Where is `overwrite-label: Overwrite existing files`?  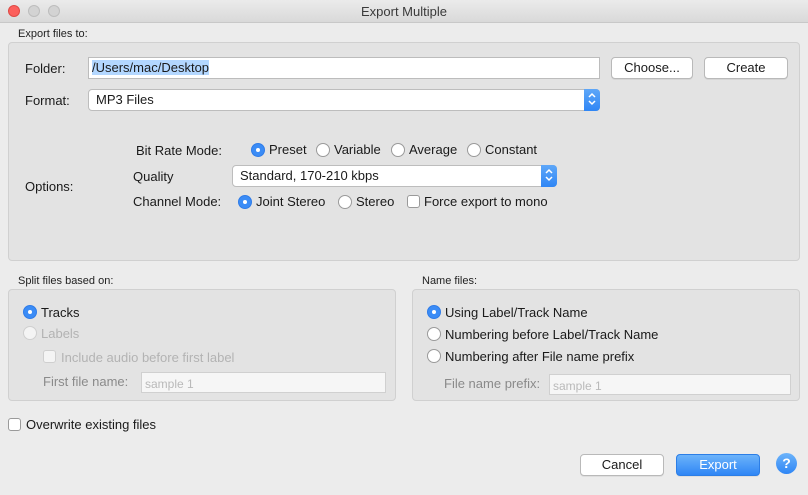 overwrite-label: Overwrite existing files is located at coordinates (91, 424).